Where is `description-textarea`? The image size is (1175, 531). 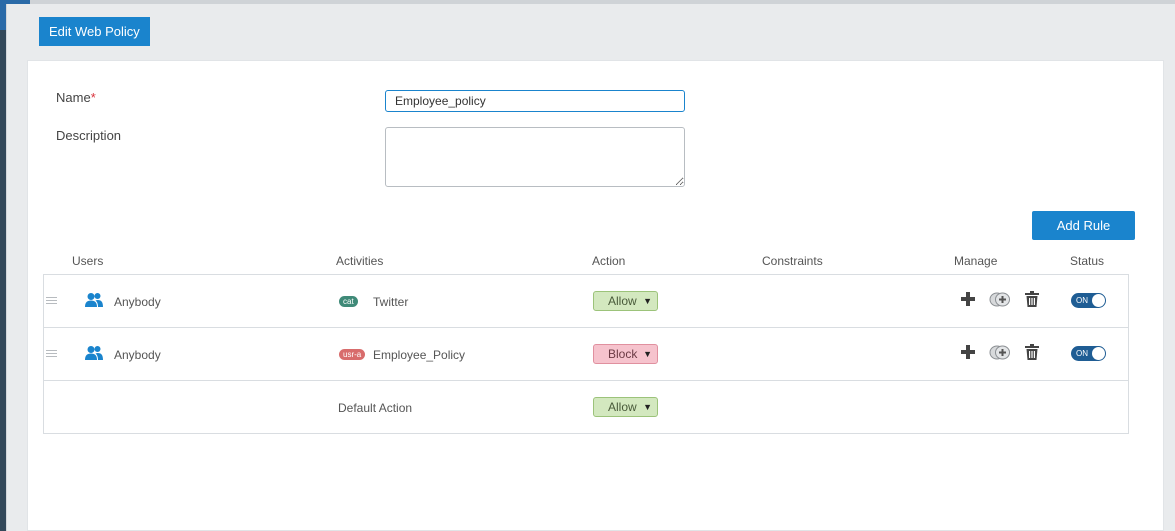
description-textarea is located at coordinates (535, 157).